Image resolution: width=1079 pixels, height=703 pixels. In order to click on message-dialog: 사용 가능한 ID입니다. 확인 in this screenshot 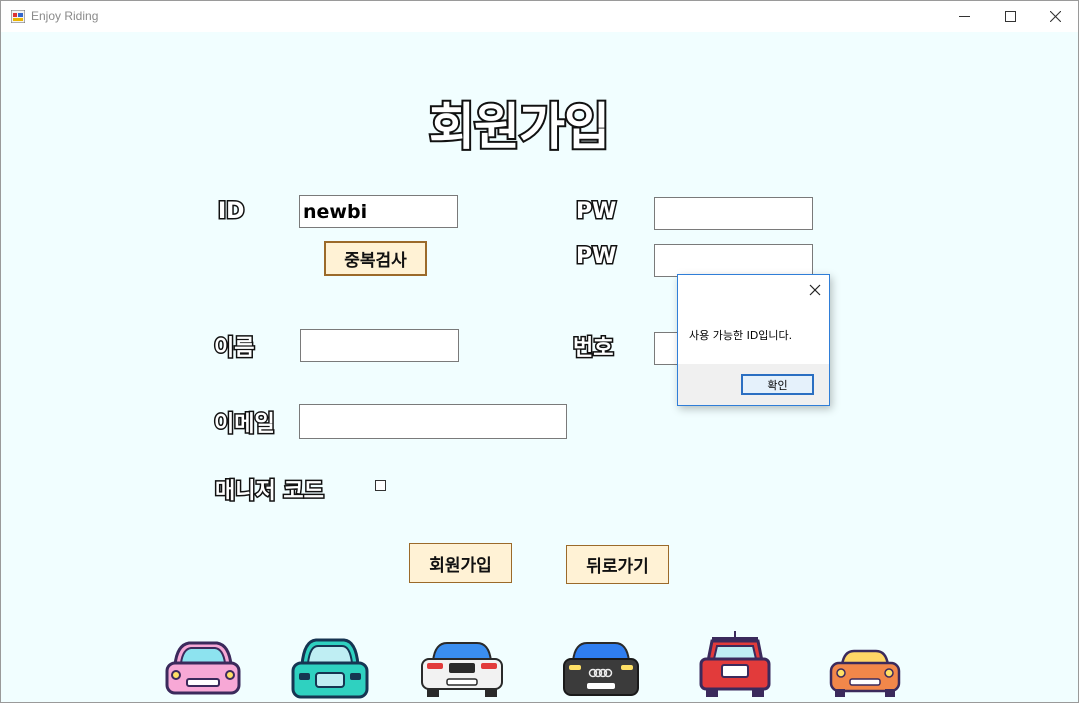, I will do `click(753, 340)`.